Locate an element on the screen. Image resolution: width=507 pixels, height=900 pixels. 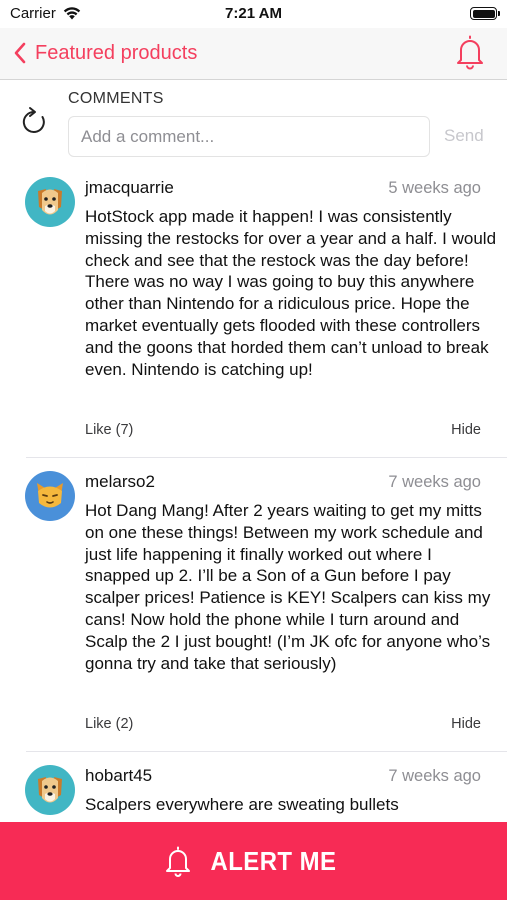
comment-input is located at coordinates (249, 136).